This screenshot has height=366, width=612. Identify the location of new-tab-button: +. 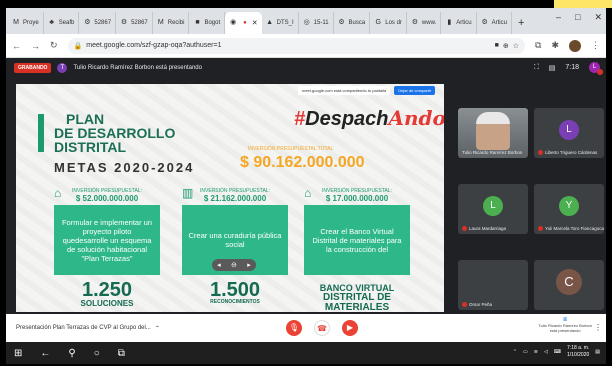
(521, 23).